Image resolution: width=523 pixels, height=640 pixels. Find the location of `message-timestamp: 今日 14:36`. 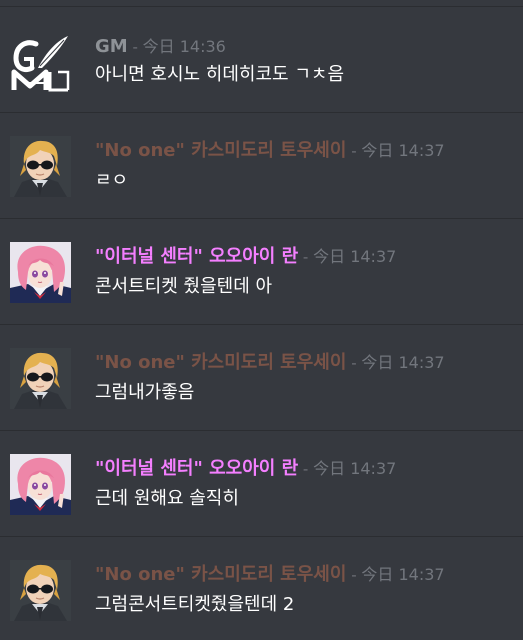

message-timestamp: 今日 14:36 is located at coordinates (184, 46).